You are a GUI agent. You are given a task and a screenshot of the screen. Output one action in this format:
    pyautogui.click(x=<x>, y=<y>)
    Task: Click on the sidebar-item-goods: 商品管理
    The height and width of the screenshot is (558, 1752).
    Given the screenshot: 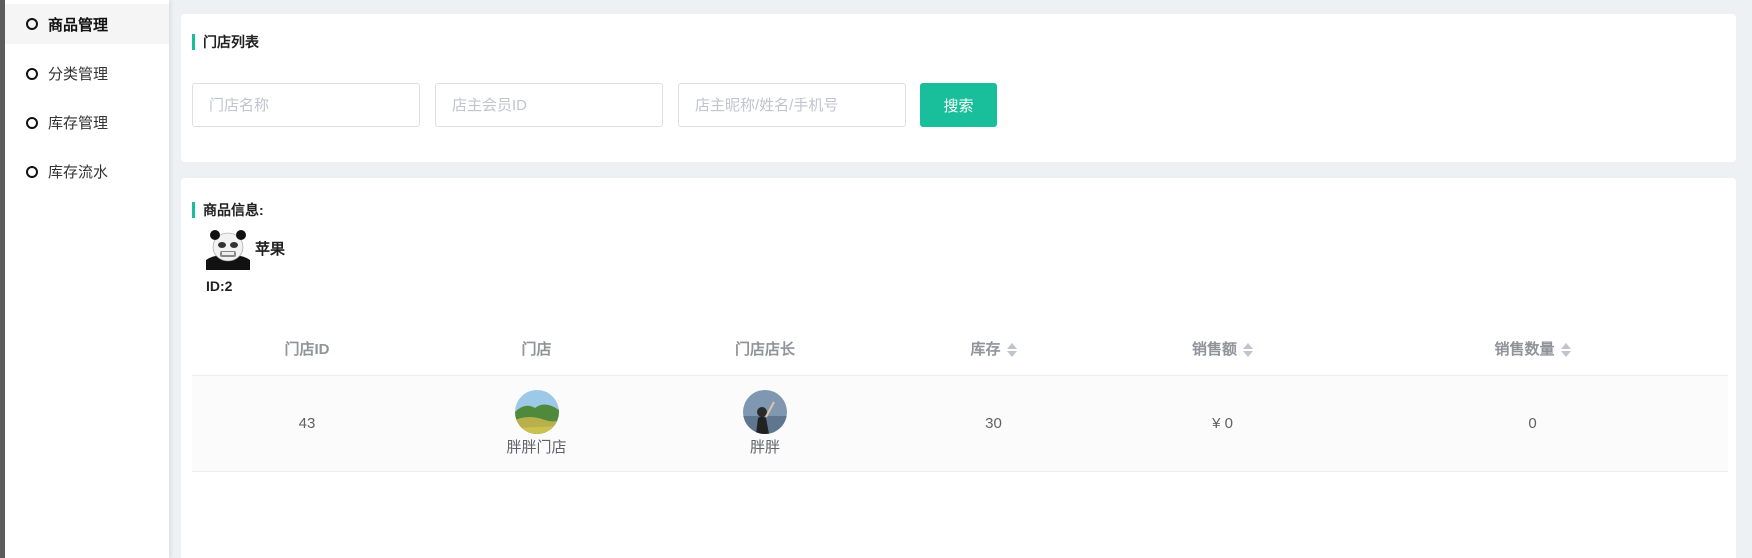 What is the action you would take?
    pyautogui.click(x=87, y=24)
    